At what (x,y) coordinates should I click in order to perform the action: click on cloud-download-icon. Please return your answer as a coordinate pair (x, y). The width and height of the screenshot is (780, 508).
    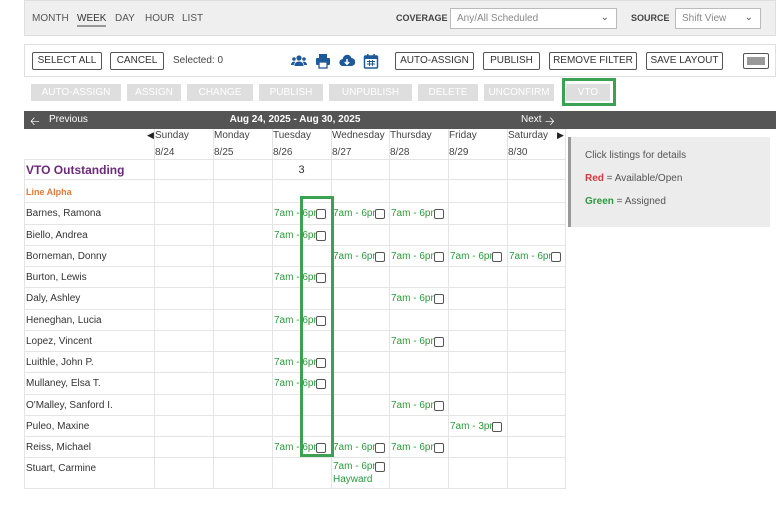
    Looking at the image, I should click on (347, 61).